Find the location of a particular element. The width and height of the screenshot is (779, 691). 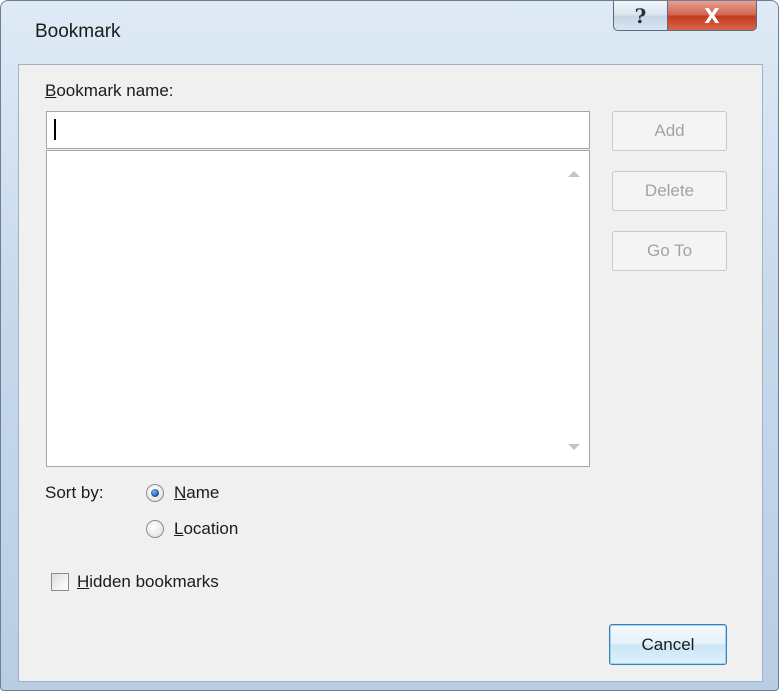

help-button: ? is located at coordinates (640, 16).